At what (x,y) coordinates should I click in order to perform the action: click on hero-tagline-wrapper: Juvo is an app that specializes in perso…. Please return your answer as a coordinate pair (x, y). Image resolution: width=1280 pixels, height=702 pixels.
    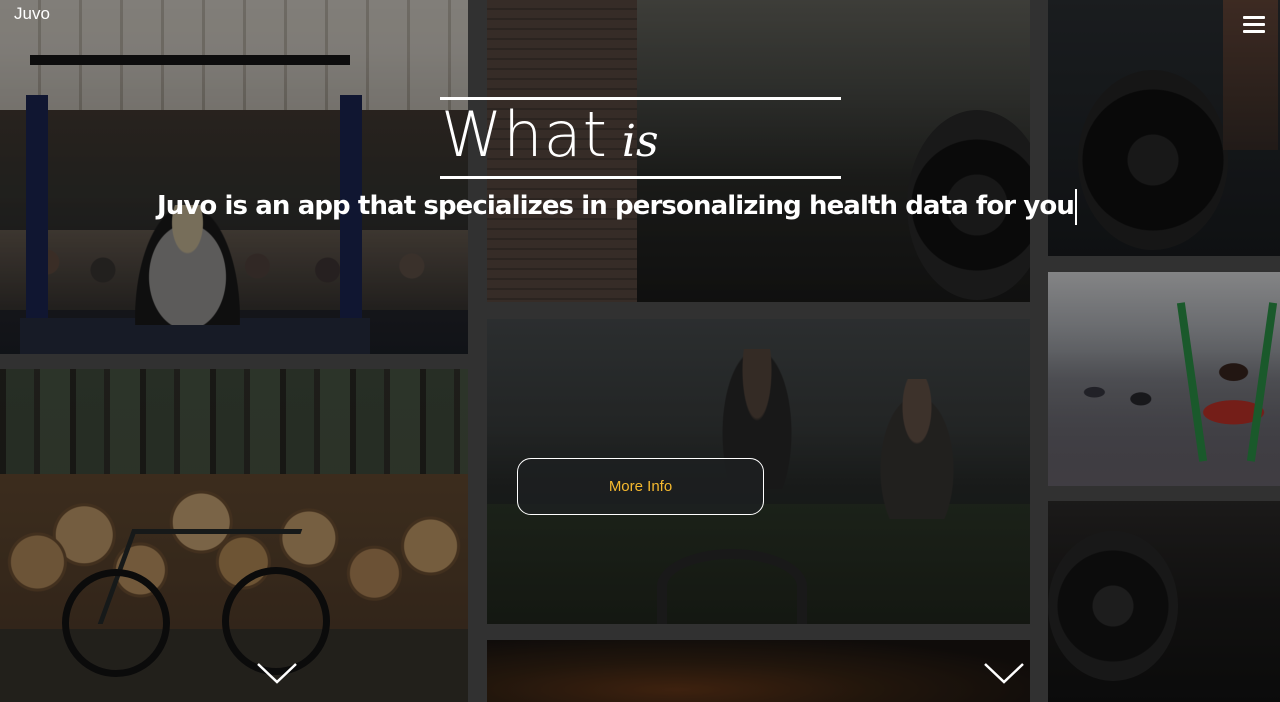
    Looking at the image, I should click on (617, 206).